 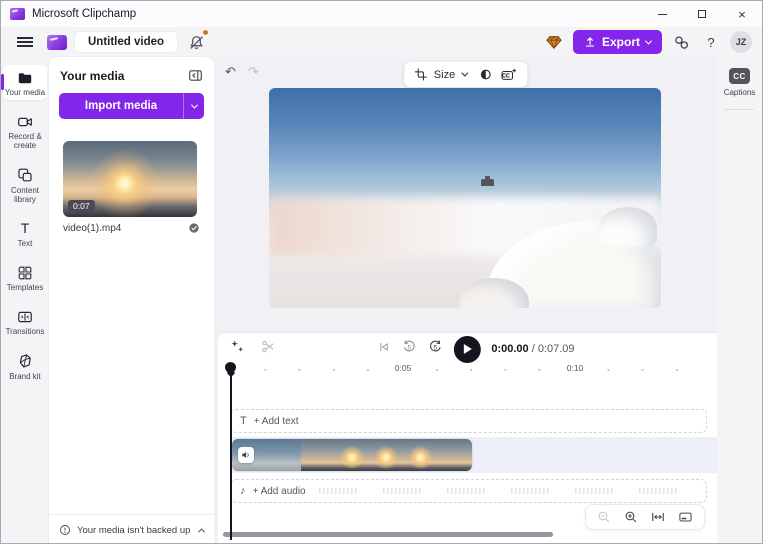 I want to click on premium-button, so click(x=554, y=42).